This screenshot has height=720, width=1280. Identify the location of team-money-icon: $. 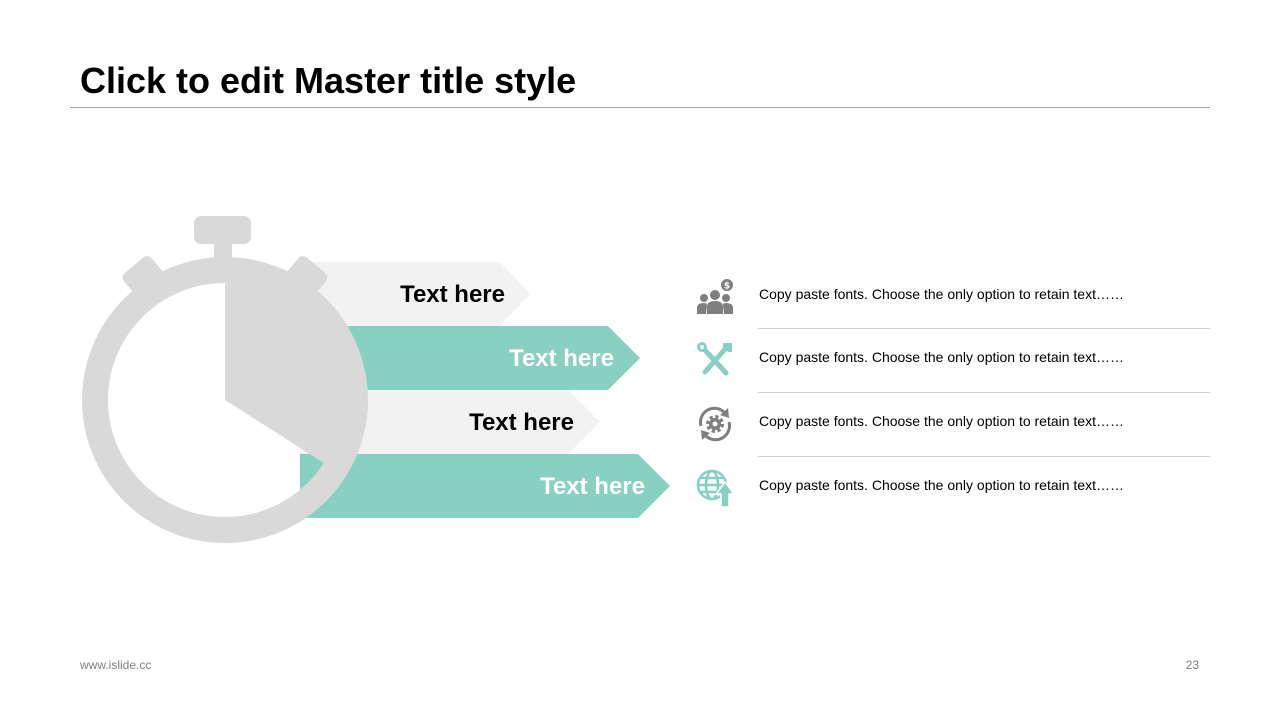
(715, 296).